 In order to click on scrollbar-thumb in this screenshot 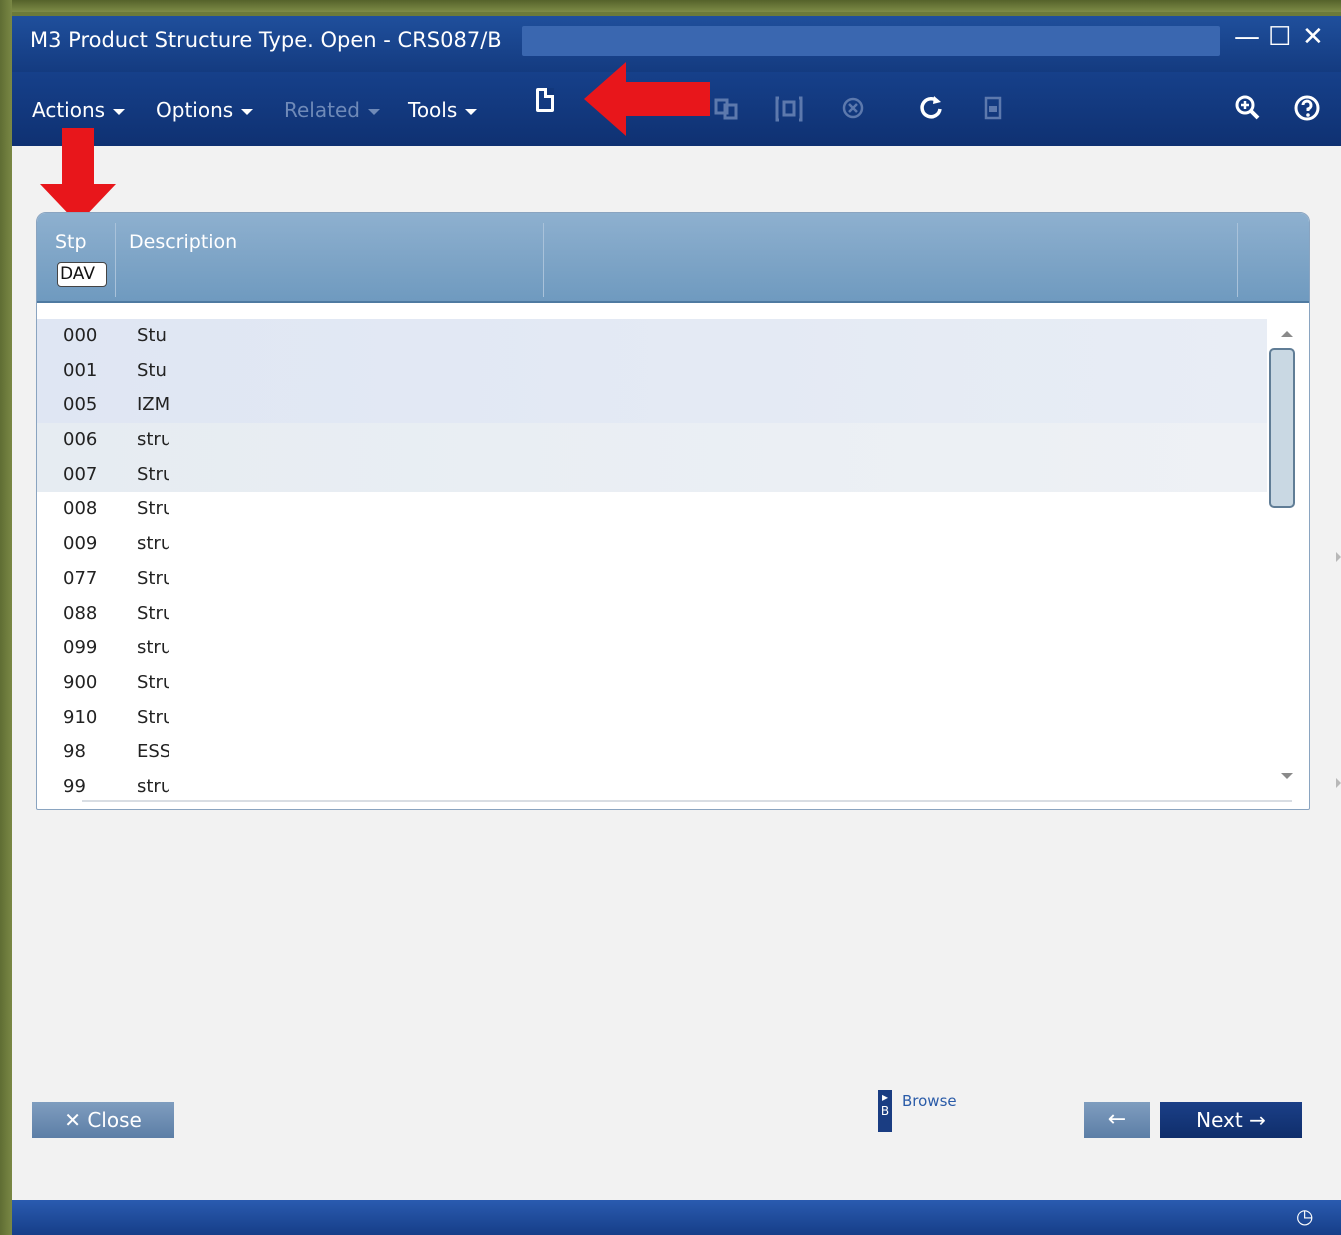, I will do `click(1282, 428)`.